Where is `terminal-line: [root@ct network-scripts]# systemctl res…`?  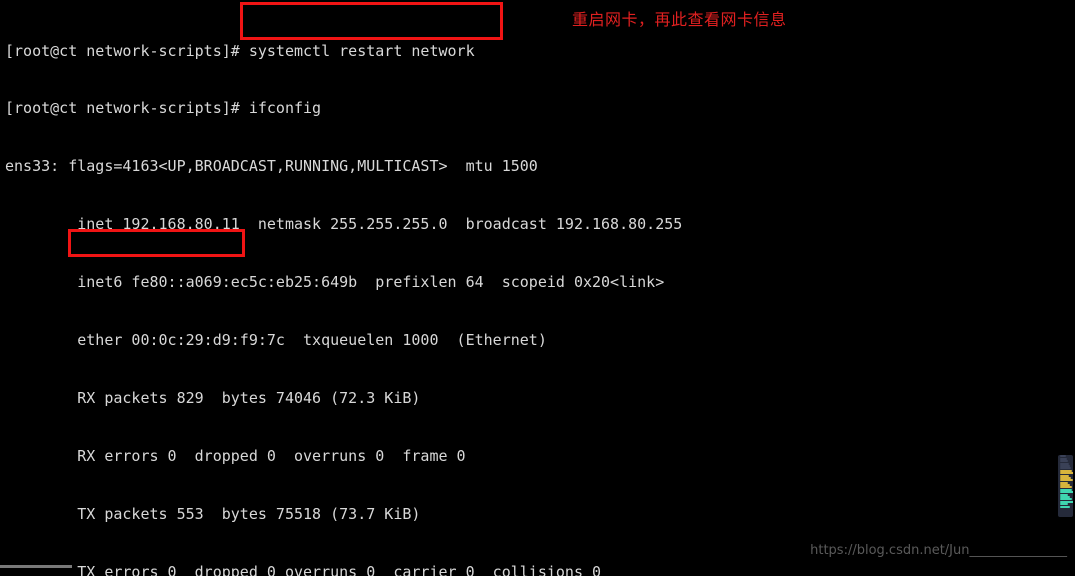 terminal-line: [root@ct network-scripts]# systemctl res… is located at coordinates (240, 50).